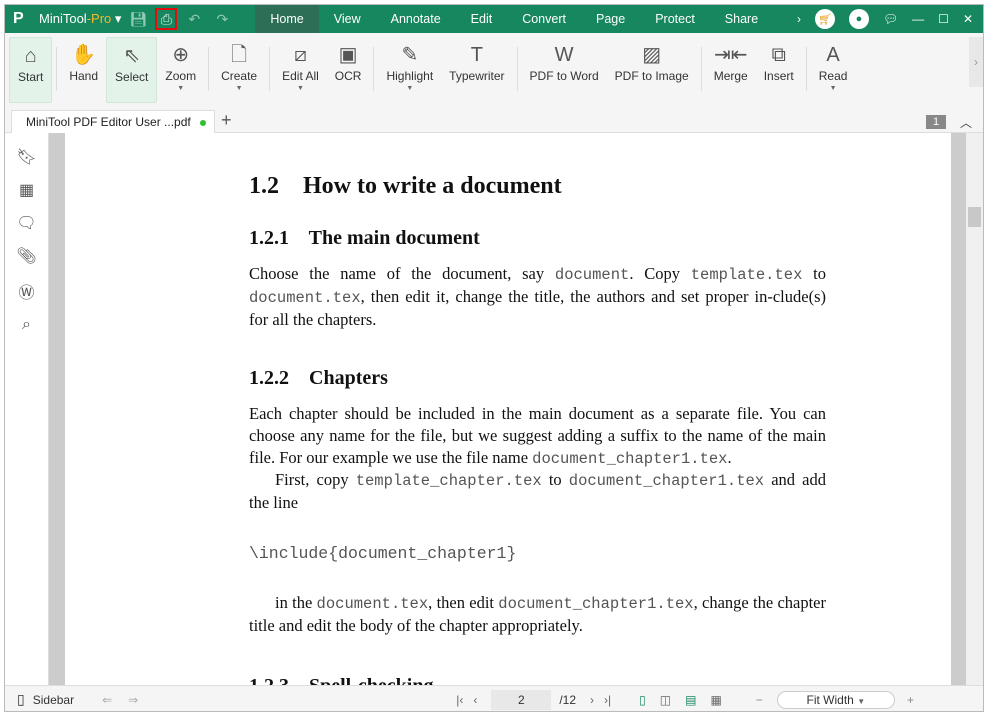 This screenshot has height=716, width=989. What do you see at coordinates (890, 19) in the screenshot?
I see `feedback-icon: 💬︎` at bounding box center [890, 19].